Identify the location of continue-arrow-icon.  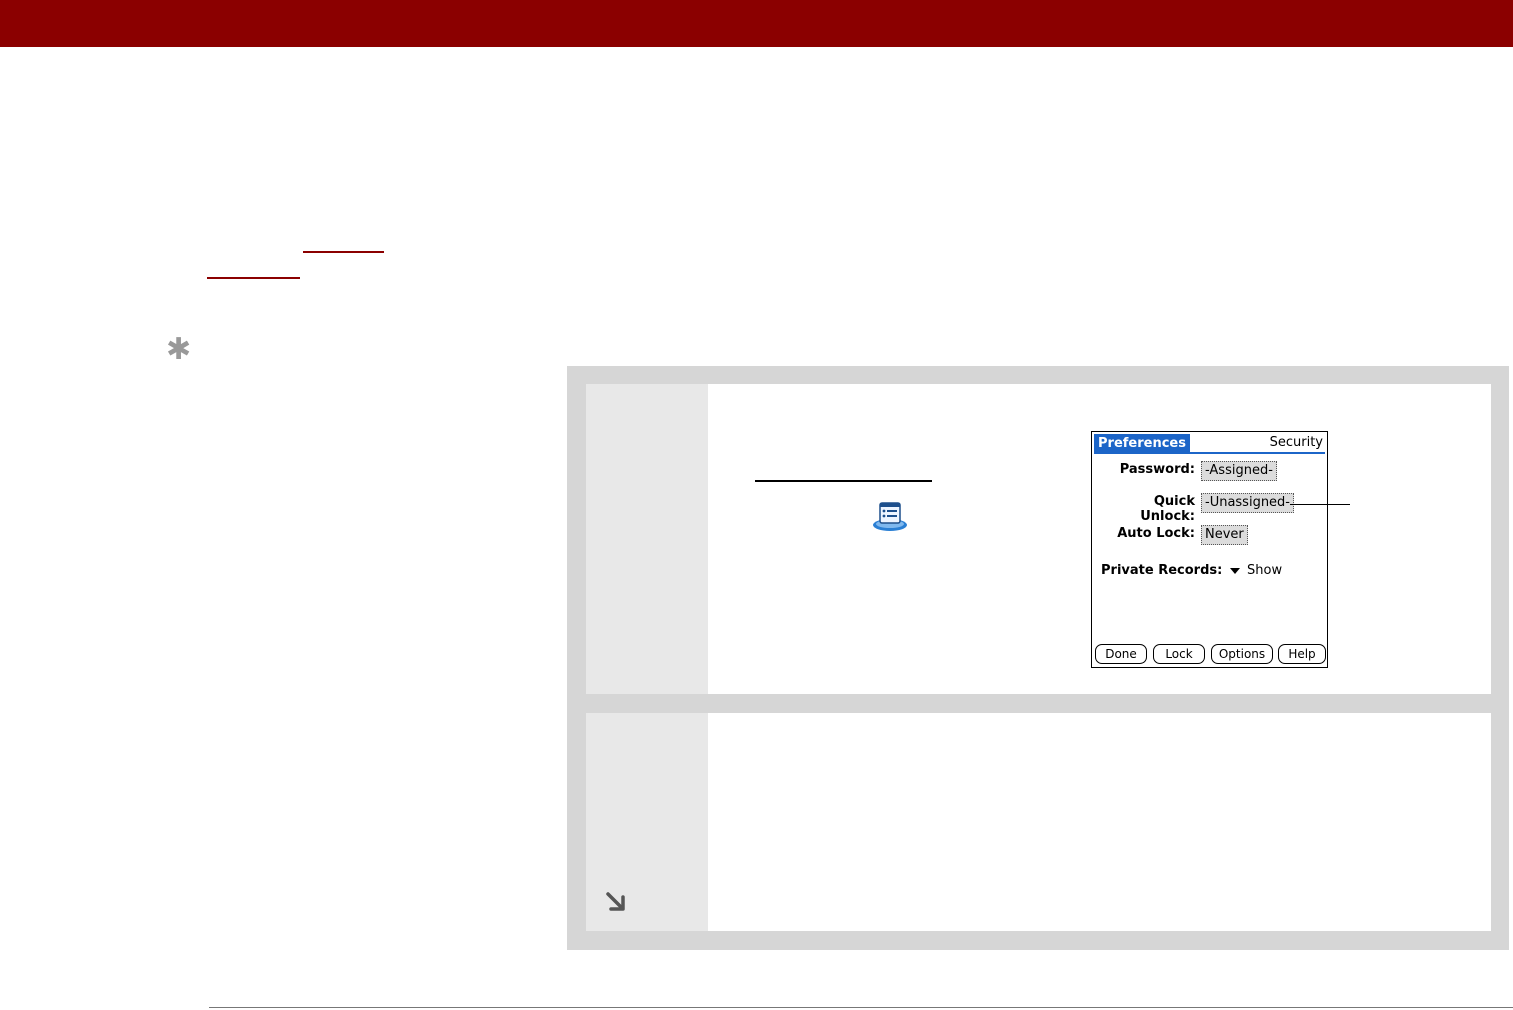
(616, 902).